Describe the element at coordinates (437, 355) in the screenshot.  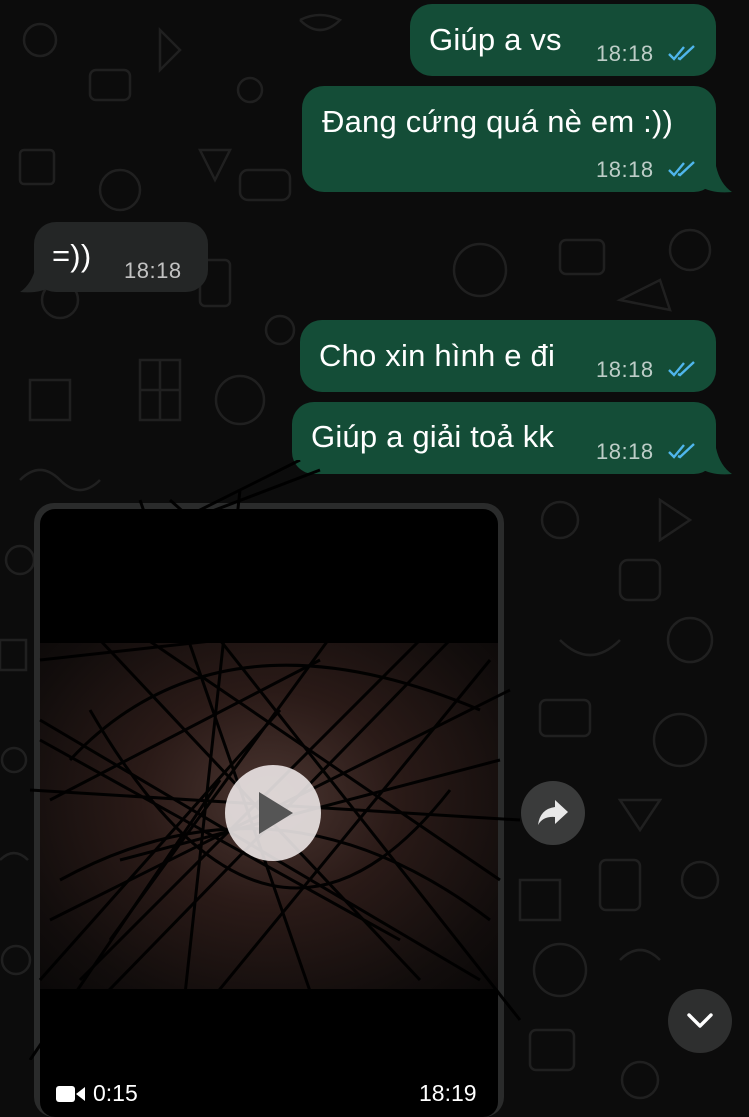
I see `message-text: Cho xin hình e đi` at that location.